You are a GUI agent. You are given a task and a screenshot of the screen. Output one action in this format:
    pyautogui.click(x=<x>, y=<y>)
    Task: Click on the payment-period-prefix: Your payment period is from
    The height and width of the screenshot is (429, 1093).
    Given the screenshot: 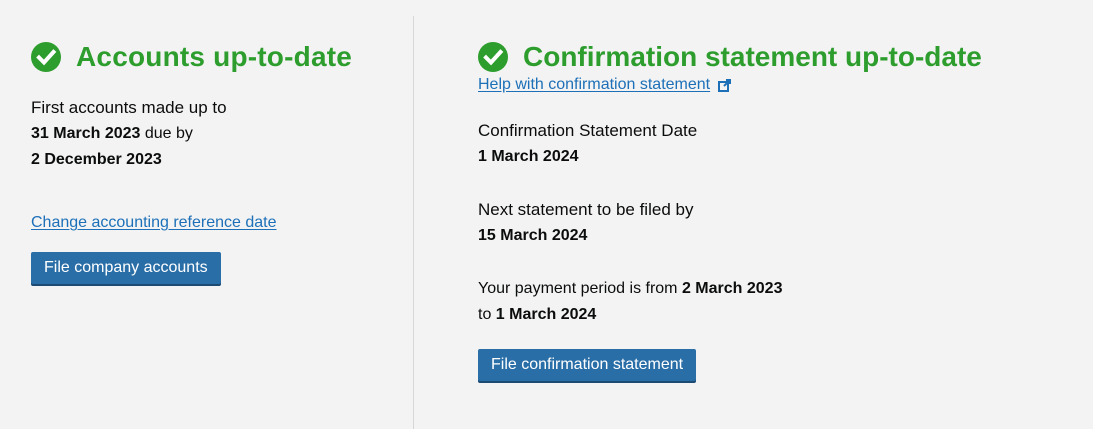 What is the action you would take?
    pyautogui.click(x=580, y=288)
    